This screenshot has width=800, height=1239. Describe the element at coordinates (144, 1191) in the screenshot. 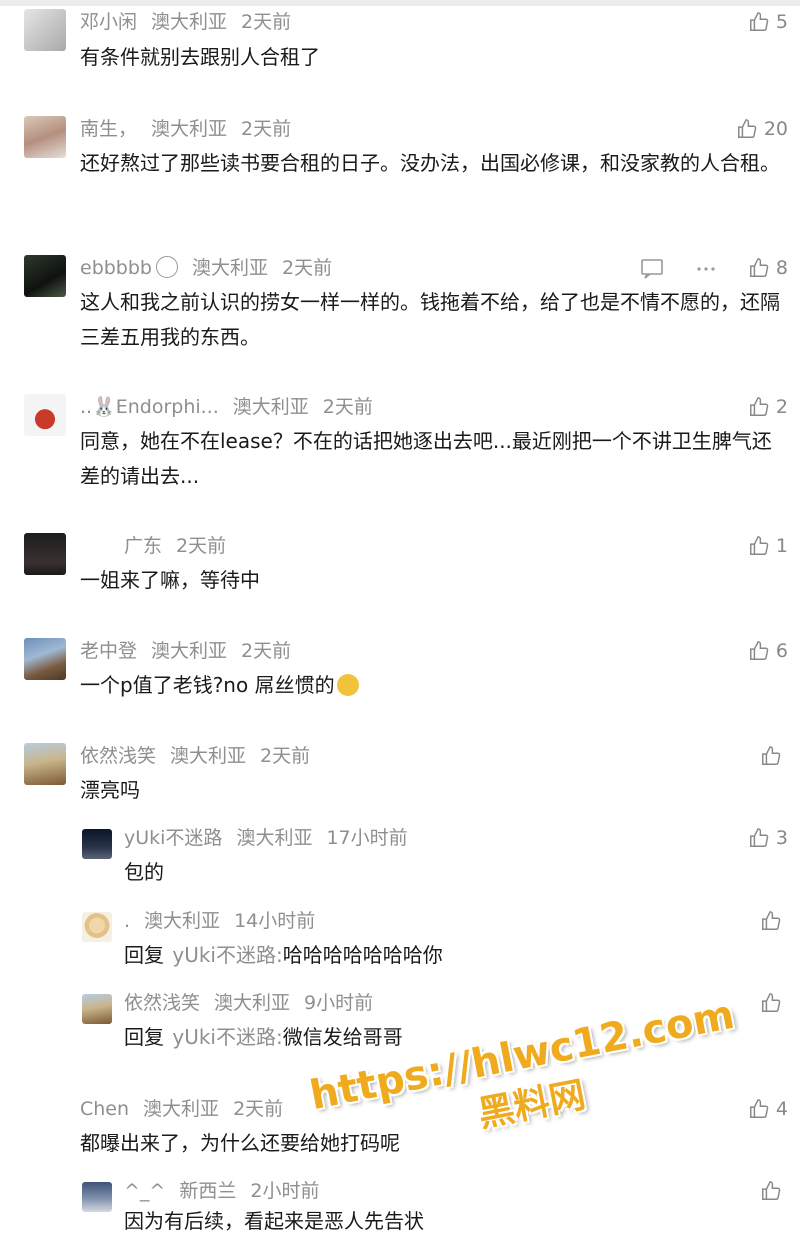

I see `user-name: ^_^` at that location.